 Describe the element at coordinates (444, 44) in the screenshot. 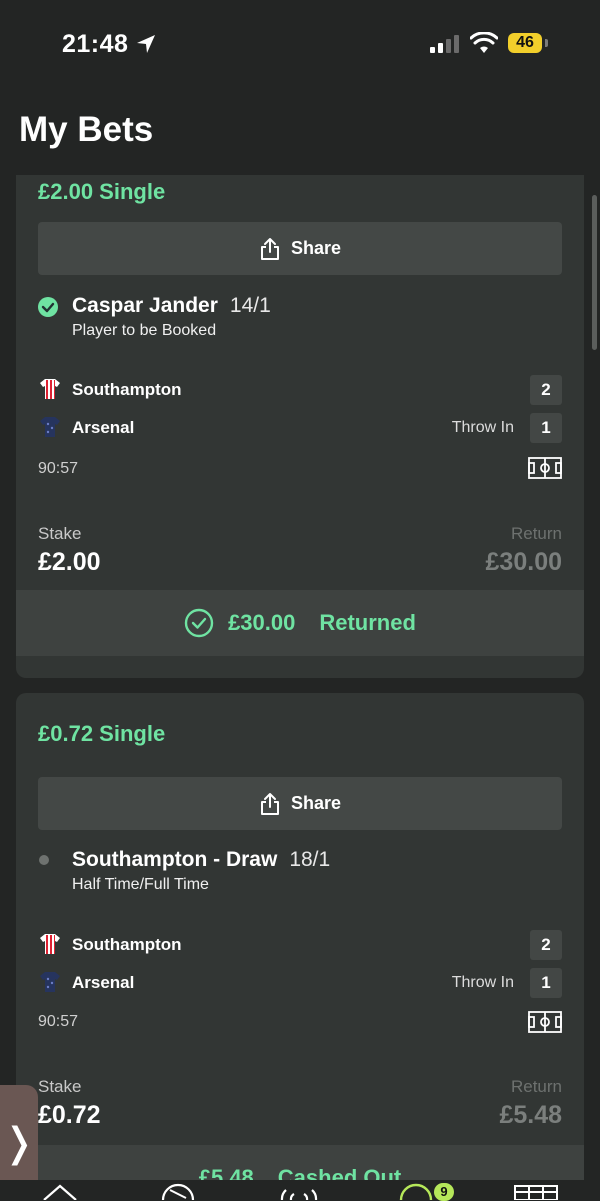

I see `signal-icon` at that location.